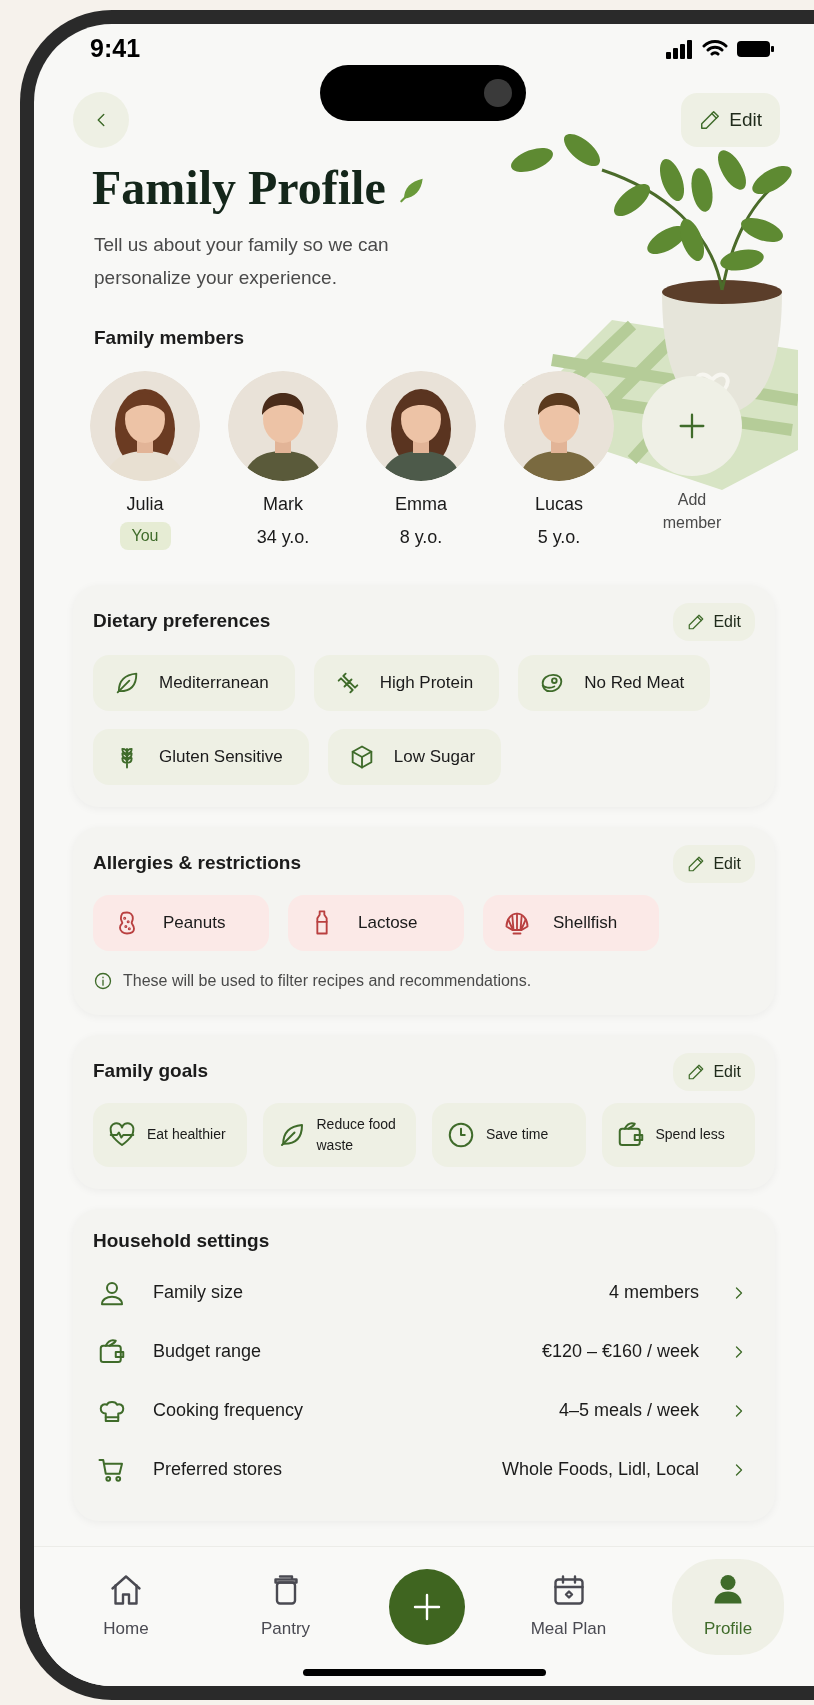  Describe the element at coordinates (406, 682) in the screenshot. I see `diet-tag: High Protein` at that location.